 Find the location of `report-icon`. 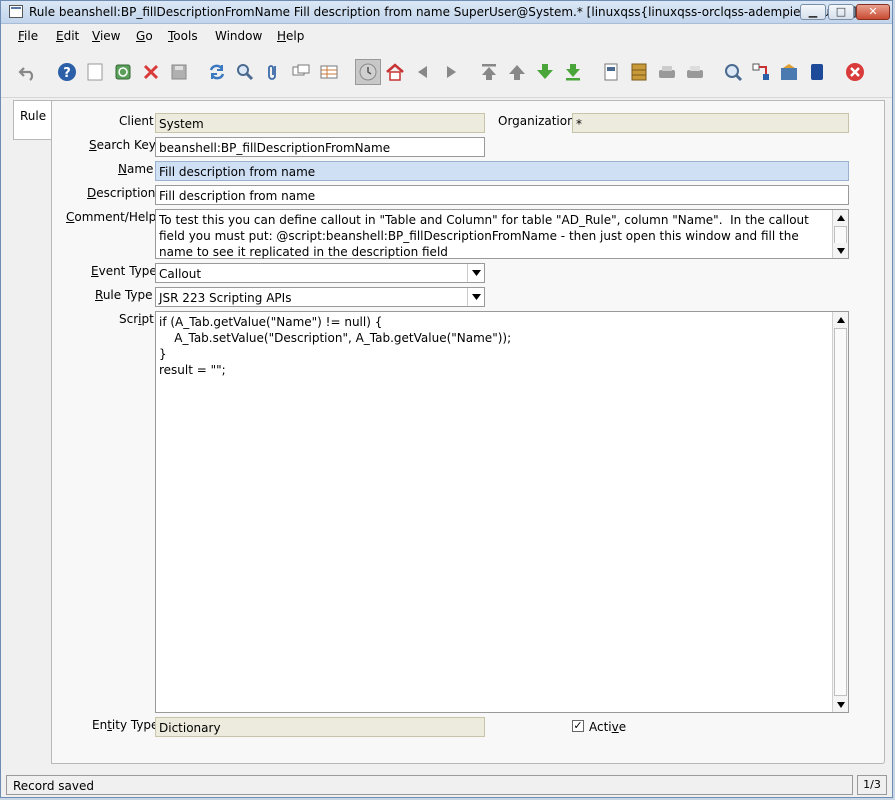

report-icon is located at coordinates (611, 72).